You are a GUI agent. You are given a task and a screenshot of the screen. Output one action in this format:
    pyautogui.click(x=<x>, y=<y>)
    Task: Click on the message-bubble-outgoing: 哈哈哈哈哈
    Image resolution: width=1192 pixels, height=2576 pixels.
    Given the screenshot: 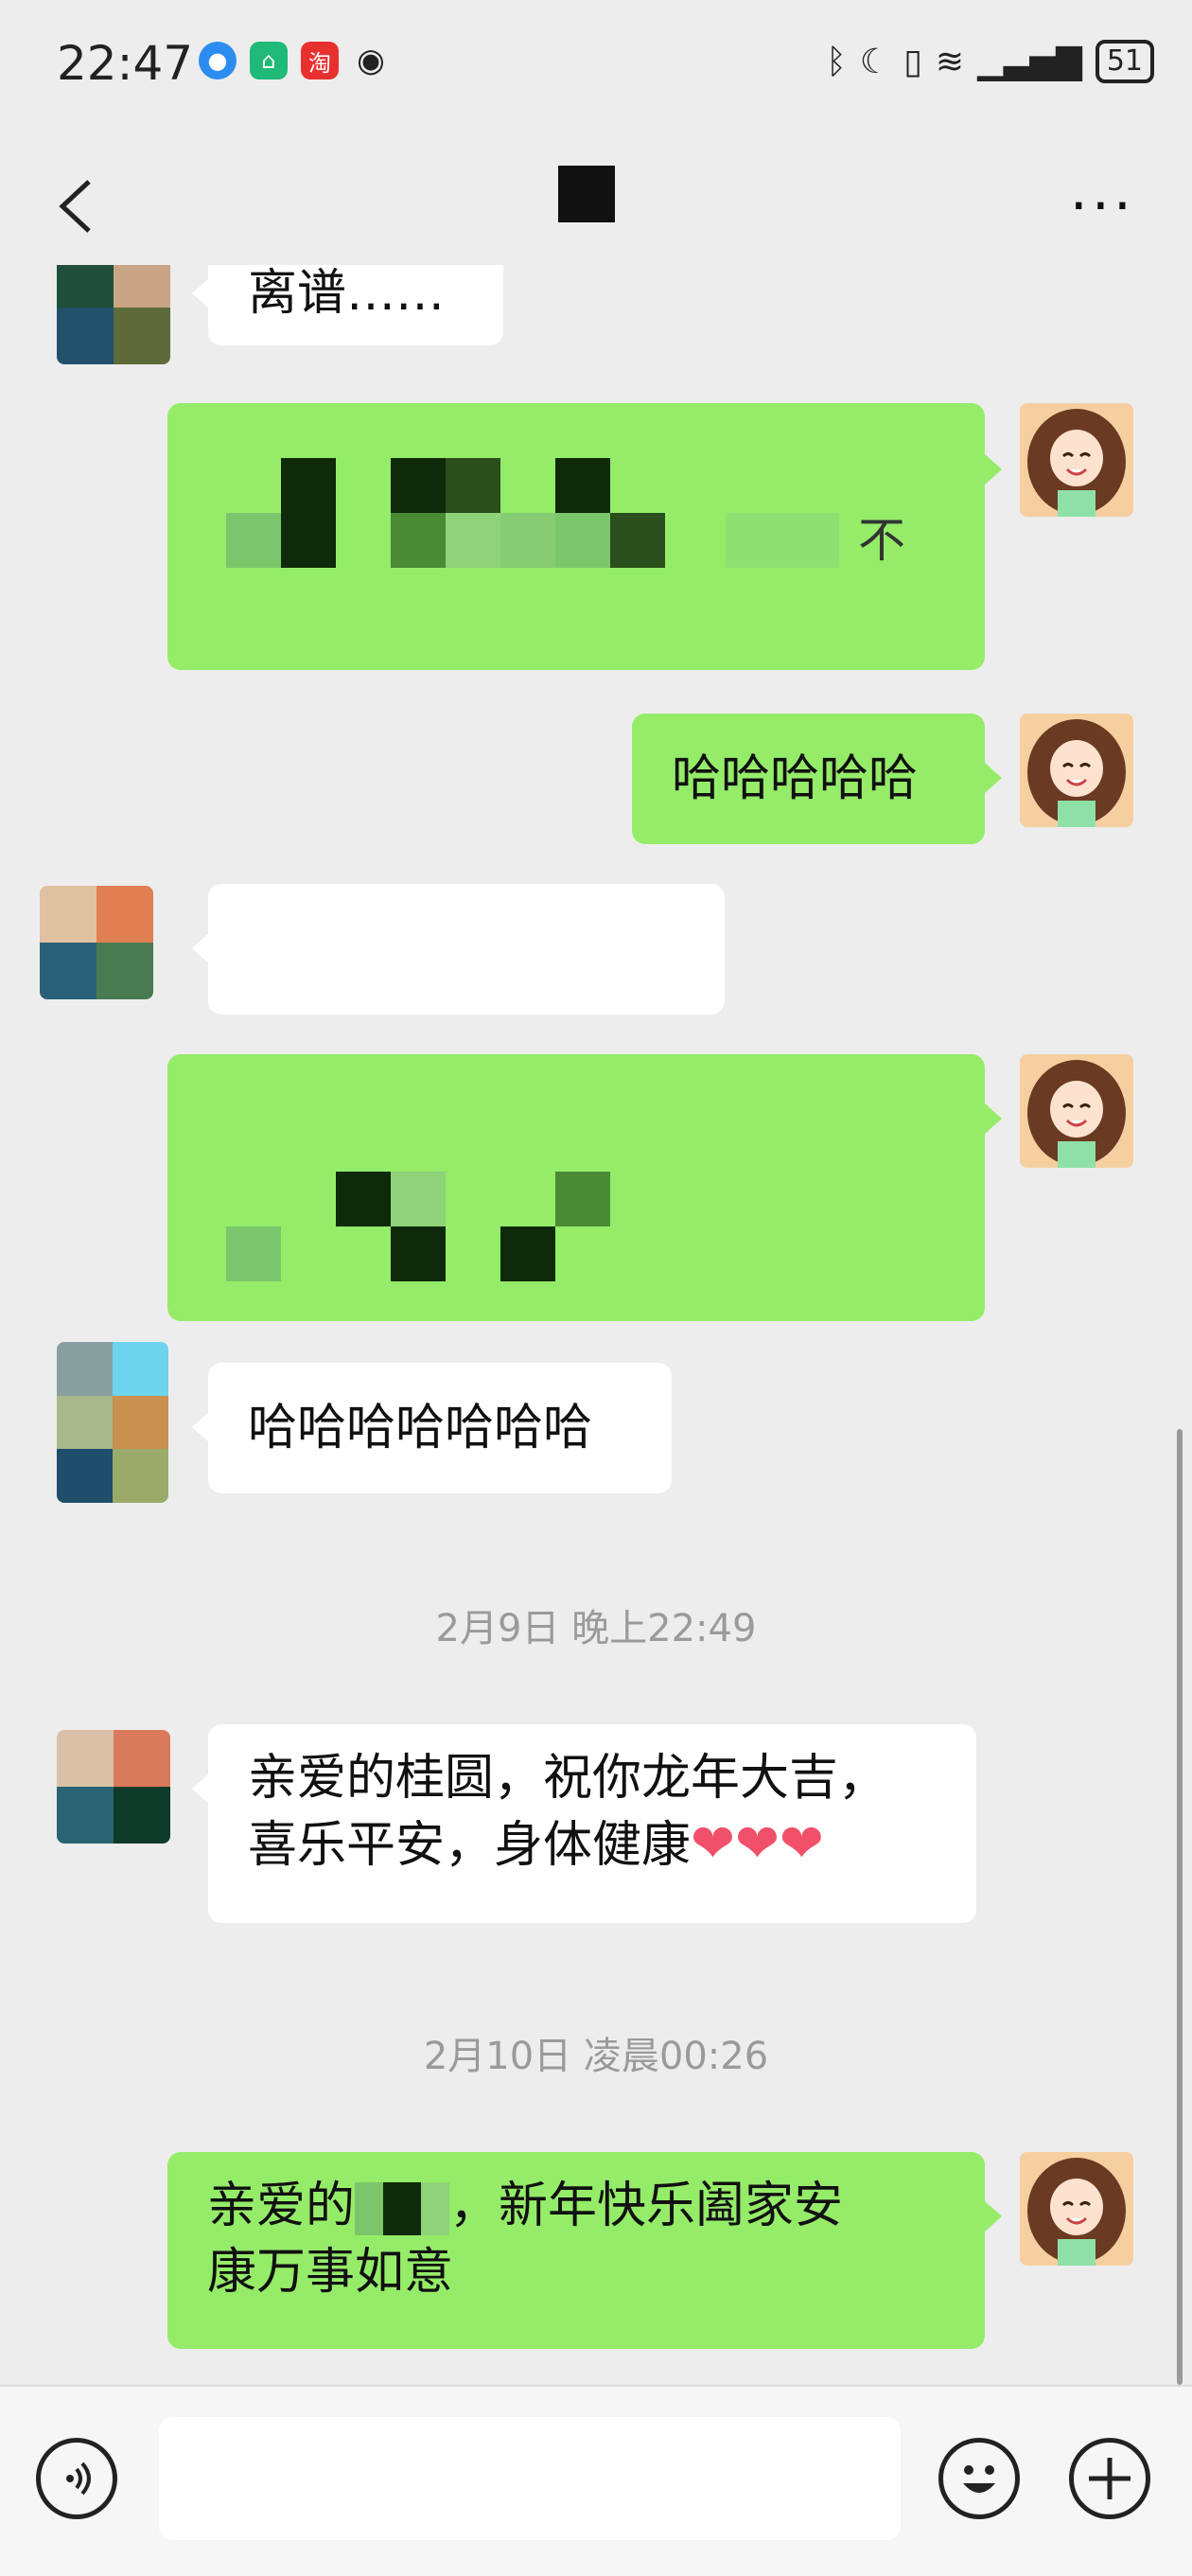 What is the action you would take?
    pyautogui.click(x=808, y=779)
    